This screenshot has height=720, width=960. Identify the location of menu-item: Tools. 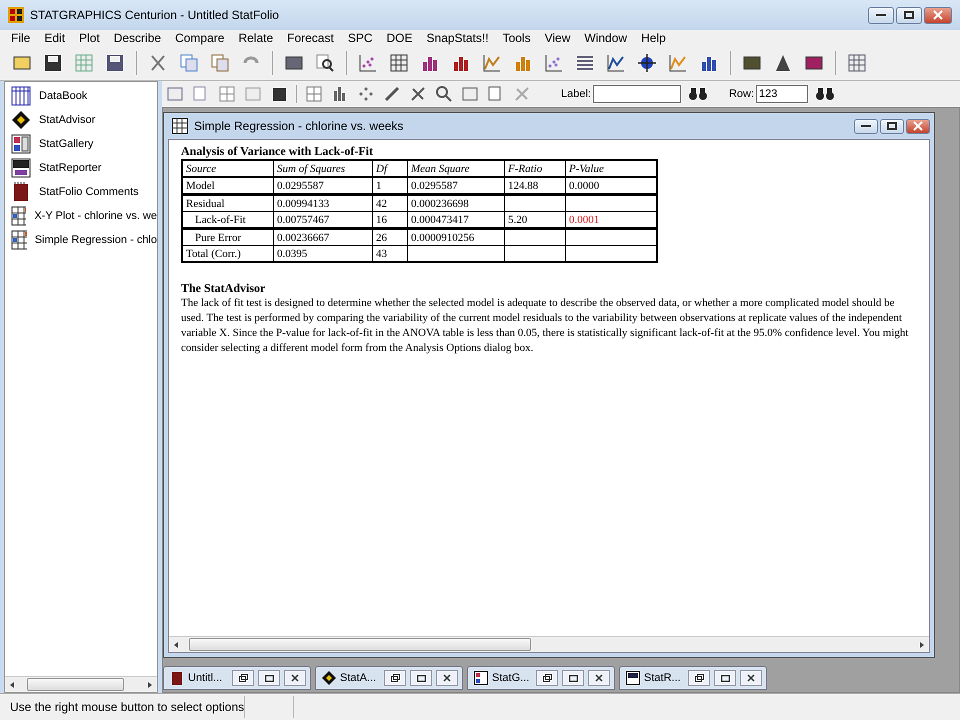
(517, 38).